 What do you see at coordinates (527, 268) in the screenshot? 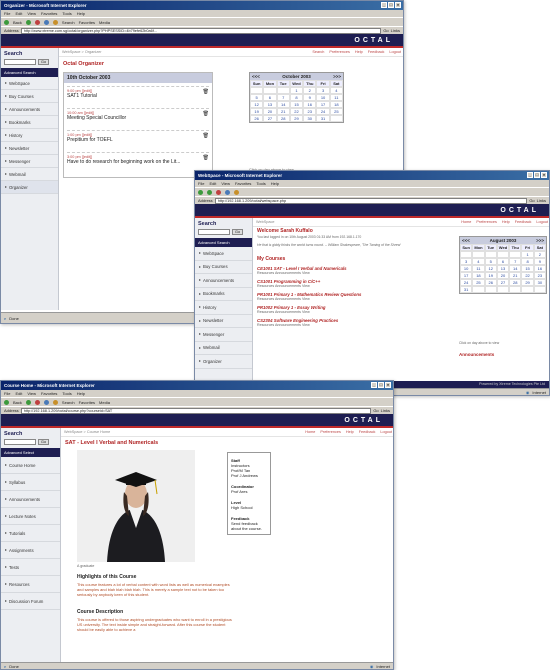
I see `calendar-day: 15` at bounding box center [527, 268].